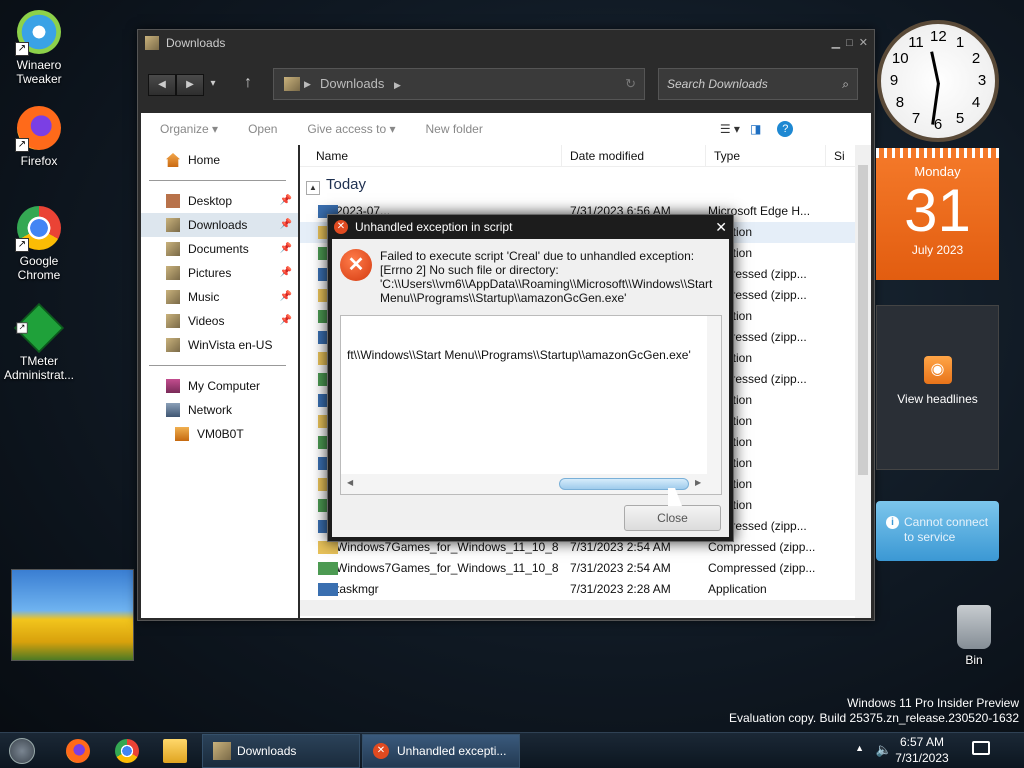  I want to click on scroll-right-icon: ▶, so click(698, 482).